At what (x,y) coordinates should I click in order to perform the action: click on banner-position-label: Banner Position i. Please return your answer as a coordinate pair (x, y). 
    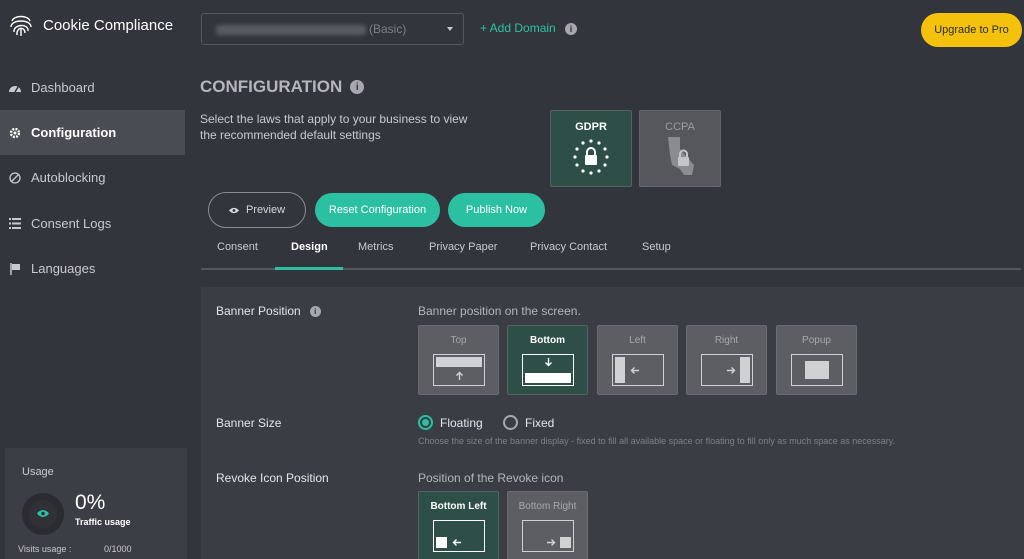
    Looking at the image, I should click on (268, 311).